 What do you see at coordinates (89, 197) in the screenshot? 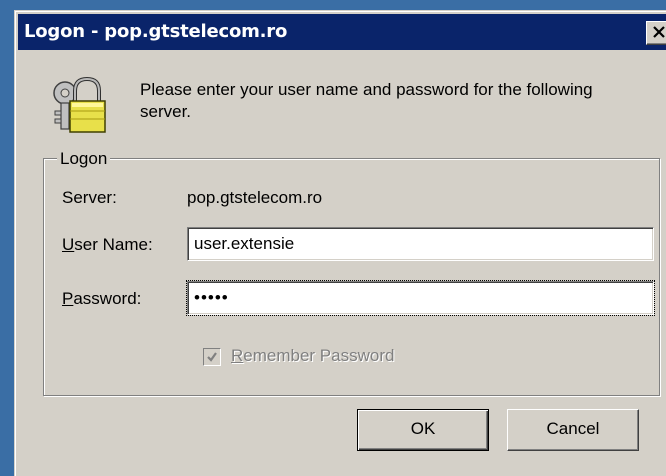
I see `server-label: Server:` at bounding box center [89, 197].